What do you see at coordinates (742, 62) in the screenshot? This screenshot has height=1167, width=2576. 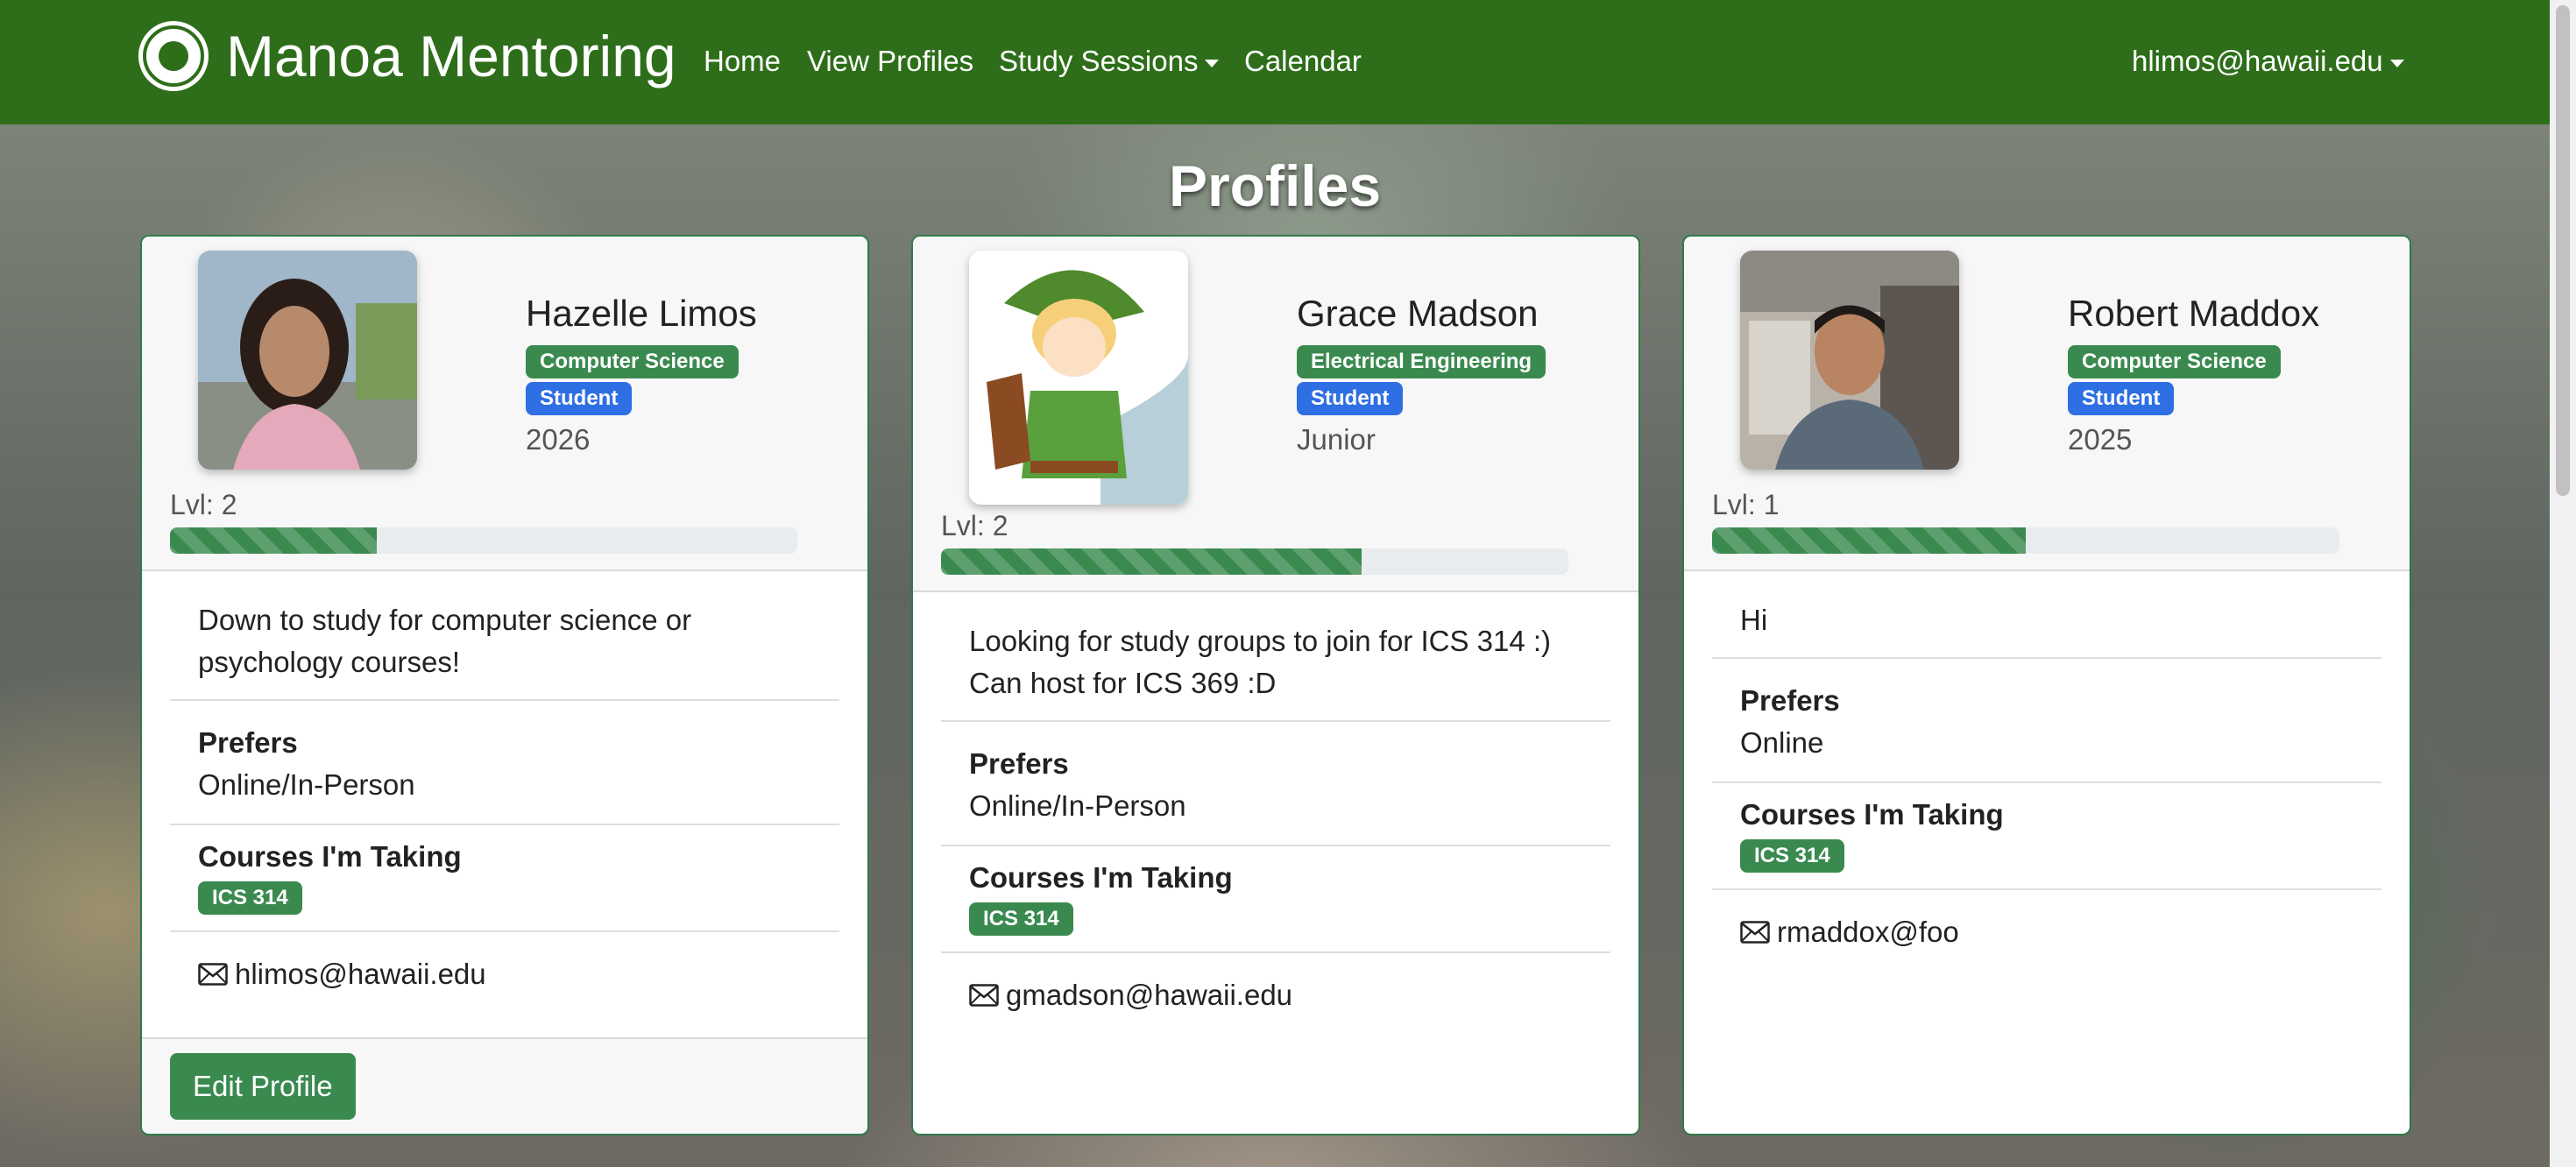 I see `nav-home: Home` at bounding box center [742, 62].